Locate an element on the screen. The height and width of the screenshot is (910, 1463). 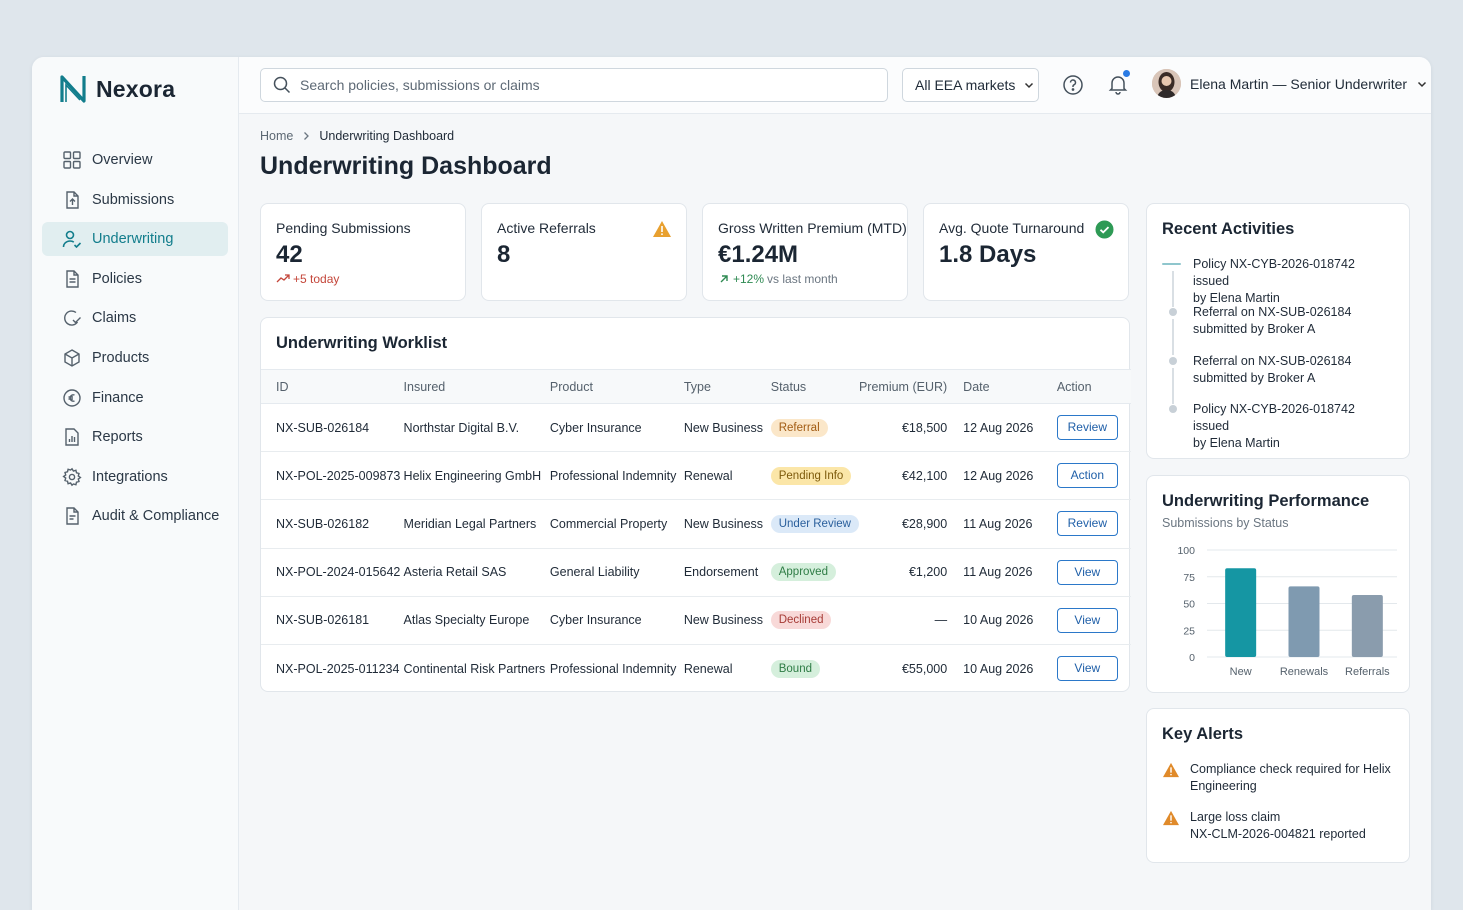
gear-icon is located at coordinates (72, 477).